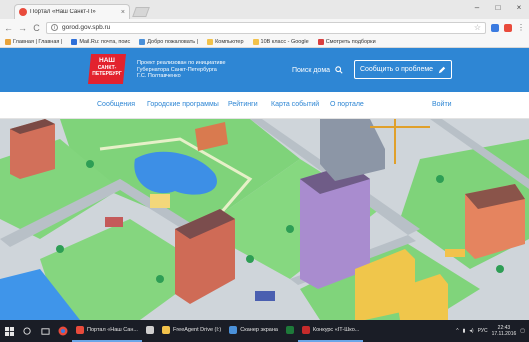 This screenshot has width=529, height=342. Describe the element at coordinates (522, 331) in the screenshot. I see `notifications-icon: ▢` at that location.